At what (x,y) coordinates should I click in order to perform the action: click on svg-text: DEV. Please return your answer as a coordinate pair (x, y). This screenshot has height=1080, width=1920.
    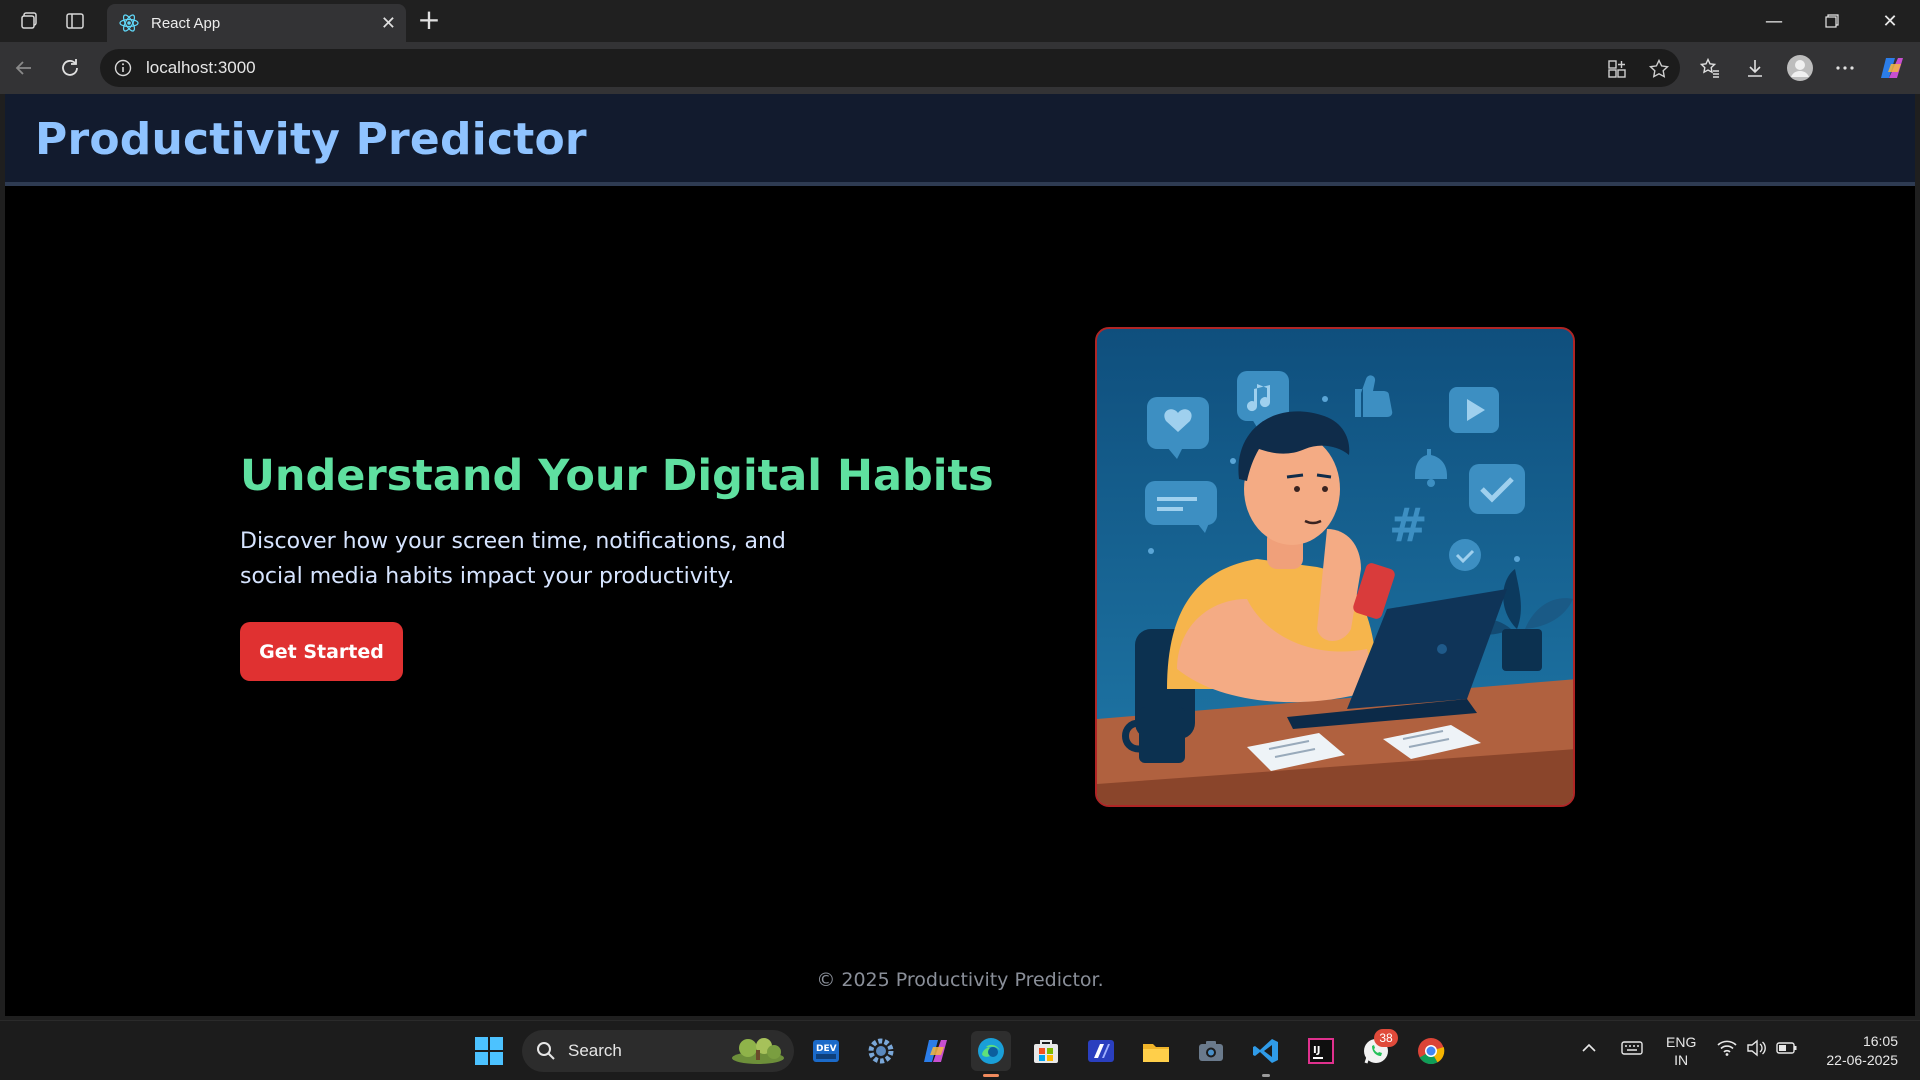
    Looking at the image, I should click on (826, 1049).